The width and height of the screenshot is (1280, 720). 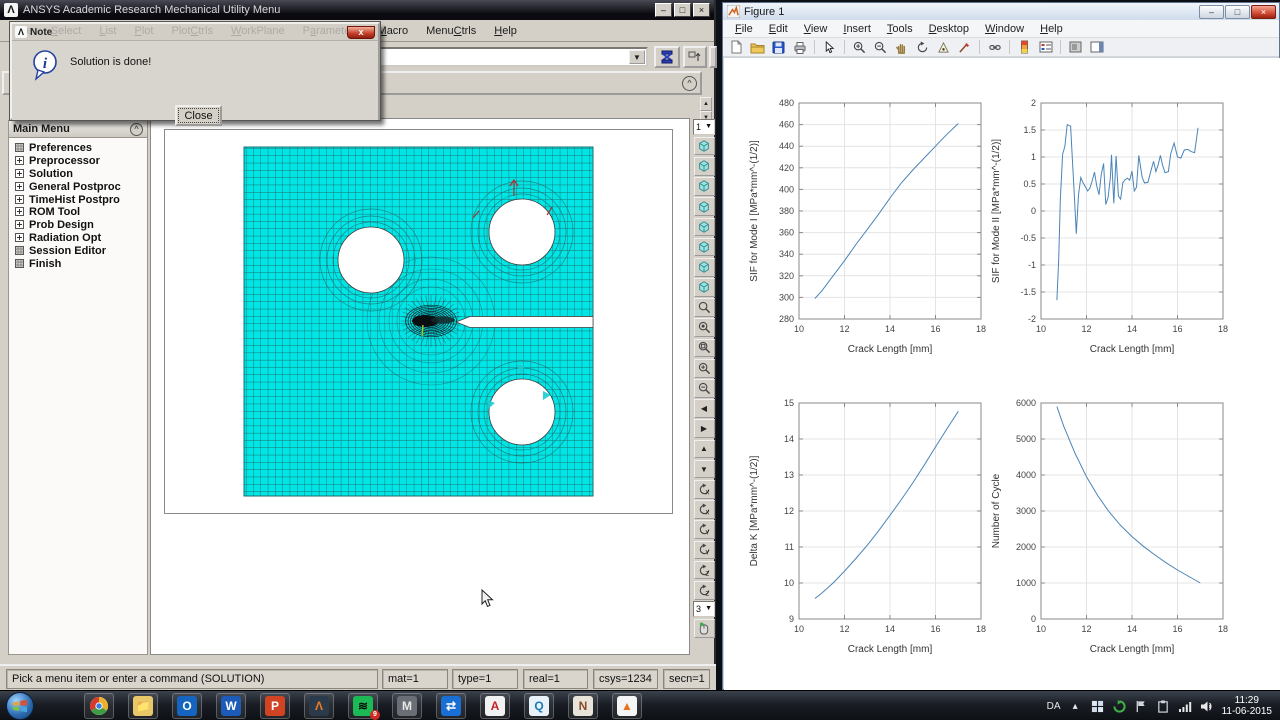 I want to click on clock: 11:29 11-06-2015, so click(x=1249, y=706).